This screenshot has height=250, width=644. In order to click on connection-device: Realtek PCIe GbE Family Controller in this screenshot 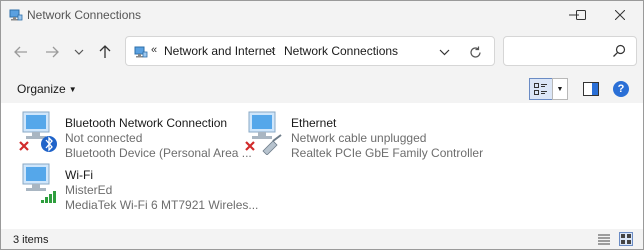, I will do `click(387, 153)`.